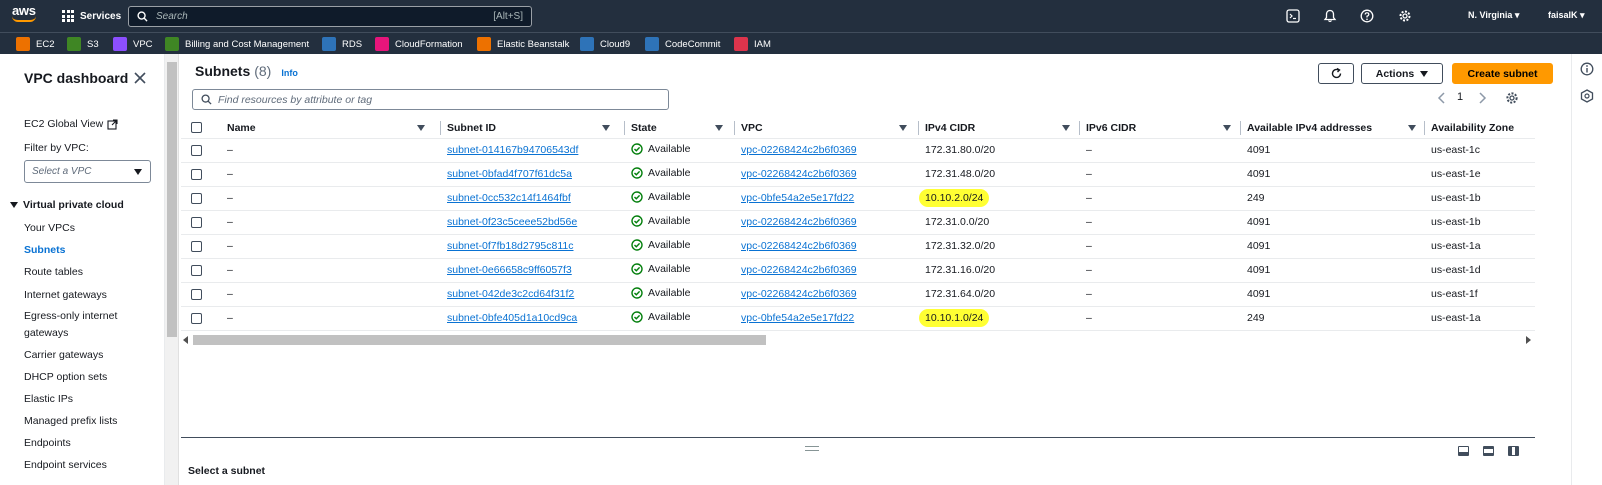 Image resolution: width=1602 pixels, height=485 pixels. Describe the element at coordinates (185, 340) in the screenshot. I see `scroll-left-icon` at that location.